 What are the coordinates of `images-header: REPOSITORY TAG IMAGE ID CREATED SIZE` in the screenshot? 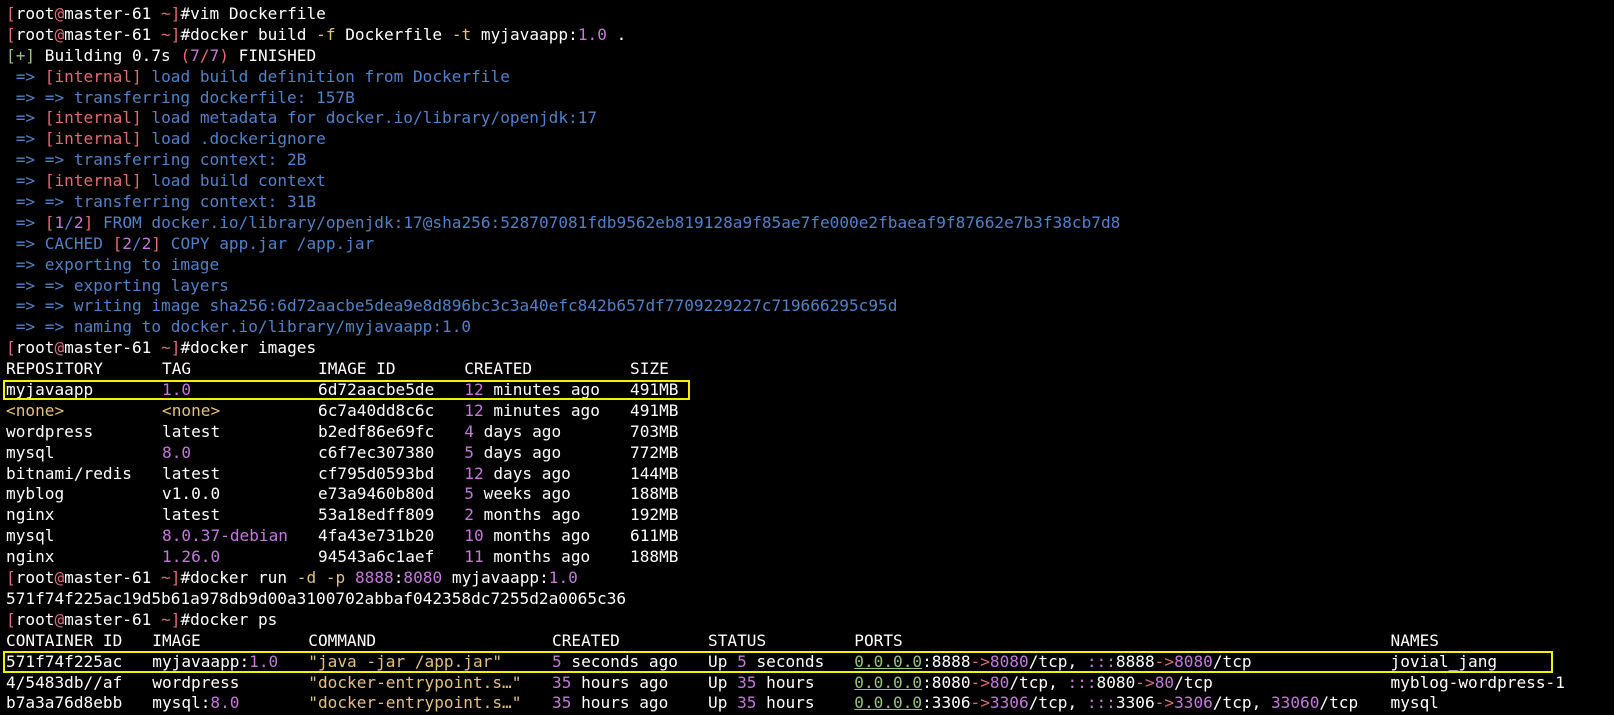 It's located at (810, 369).